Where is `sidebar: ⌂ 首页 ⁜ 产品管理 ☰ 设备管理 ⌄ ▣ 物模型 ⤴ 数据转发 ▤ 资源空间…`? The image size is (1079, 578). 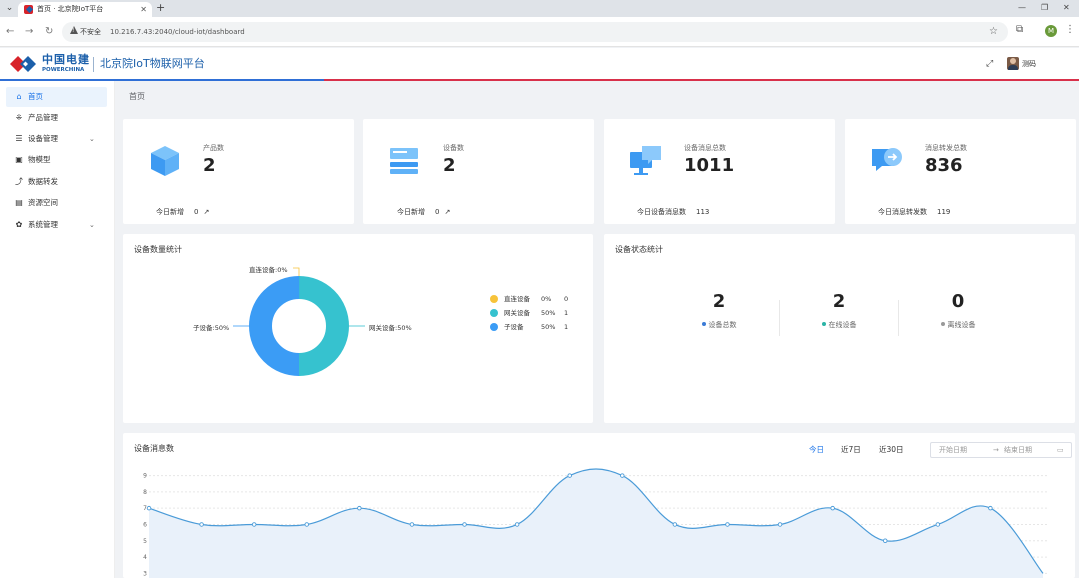
sidebar: ⌂ 首页 ⁜ 产品管理 ☰ 设备管理 ⌄ ▣ 物模型 ⤴ 数据转发 ▤ 资源空间… is located at coordinates (57, 329).